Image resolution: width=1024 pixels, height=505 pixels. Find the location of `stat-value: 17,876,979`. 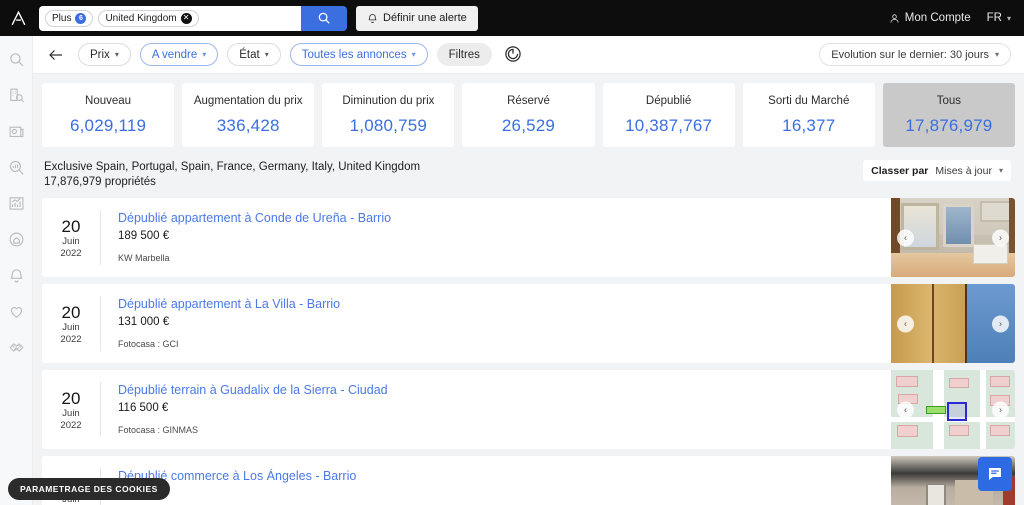

stat-value: 17,876,979 is located at coordinates (949, 125).